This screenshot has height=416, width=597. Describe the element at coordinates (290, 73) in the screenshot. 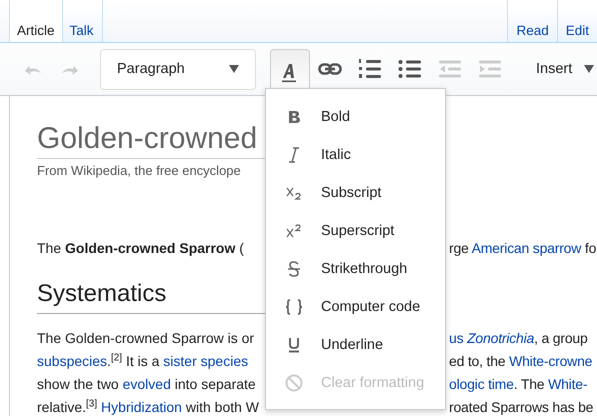

I see `styled-a-icon` at that location.